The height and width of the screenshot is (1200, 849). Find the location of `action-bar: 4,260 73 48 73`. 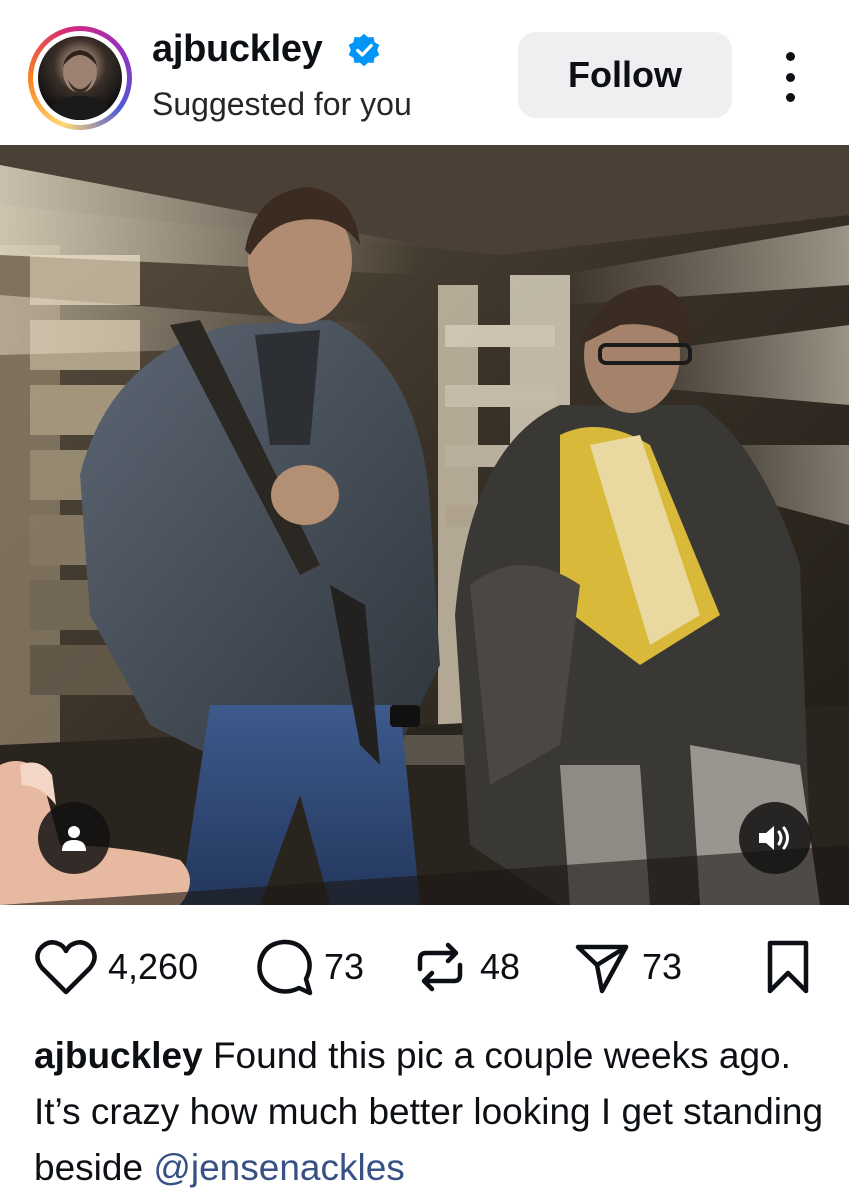

action-bar: 4,260 73 48 73 is located at coordinates (424, 967).